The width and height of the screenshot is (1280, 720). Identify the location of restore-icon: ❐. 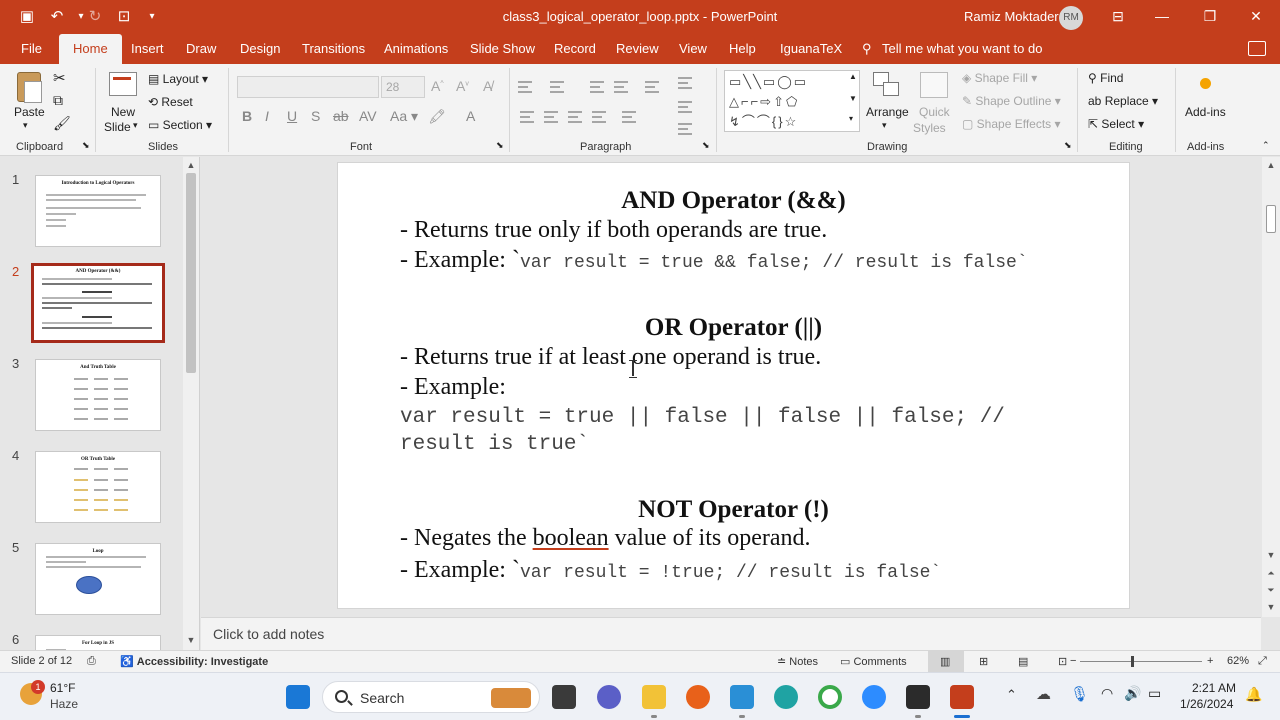
(1210, 16).